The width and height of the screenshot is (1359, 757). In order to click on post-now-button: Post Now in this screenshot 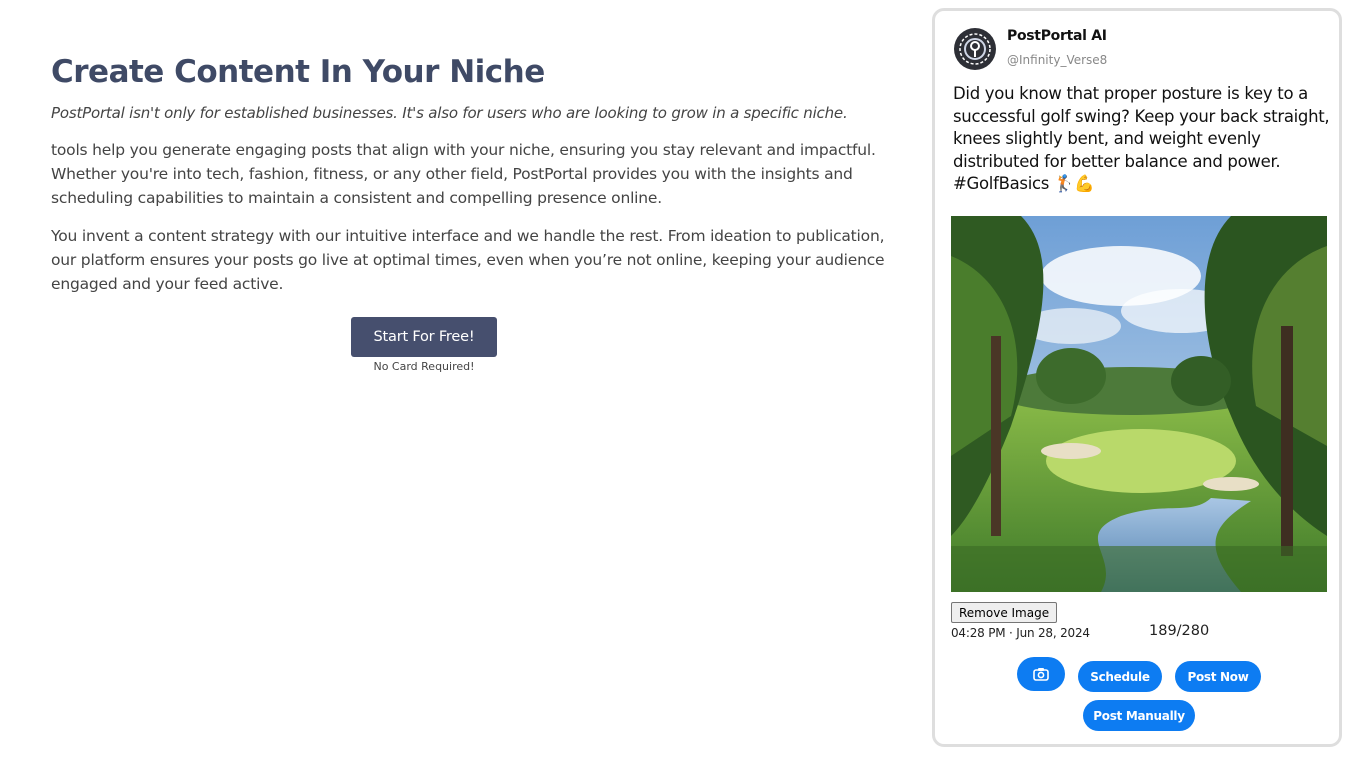, I will do `click(1218, 676)`.